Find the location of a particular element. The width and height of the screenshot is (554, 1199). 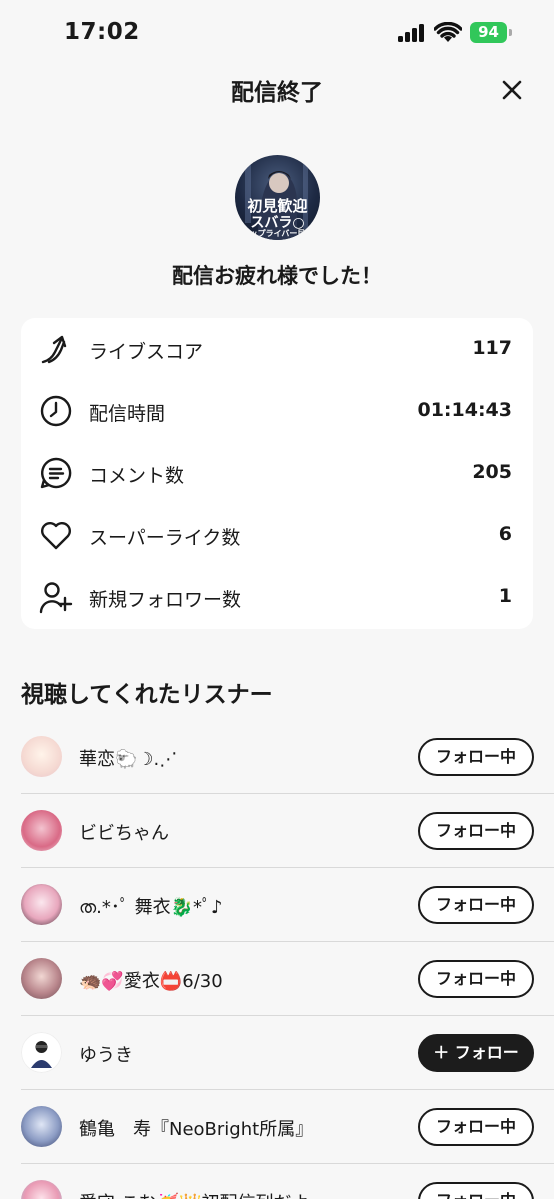

list-item: ビビちゃん フォロー中 is located at coordinates (277, 831).